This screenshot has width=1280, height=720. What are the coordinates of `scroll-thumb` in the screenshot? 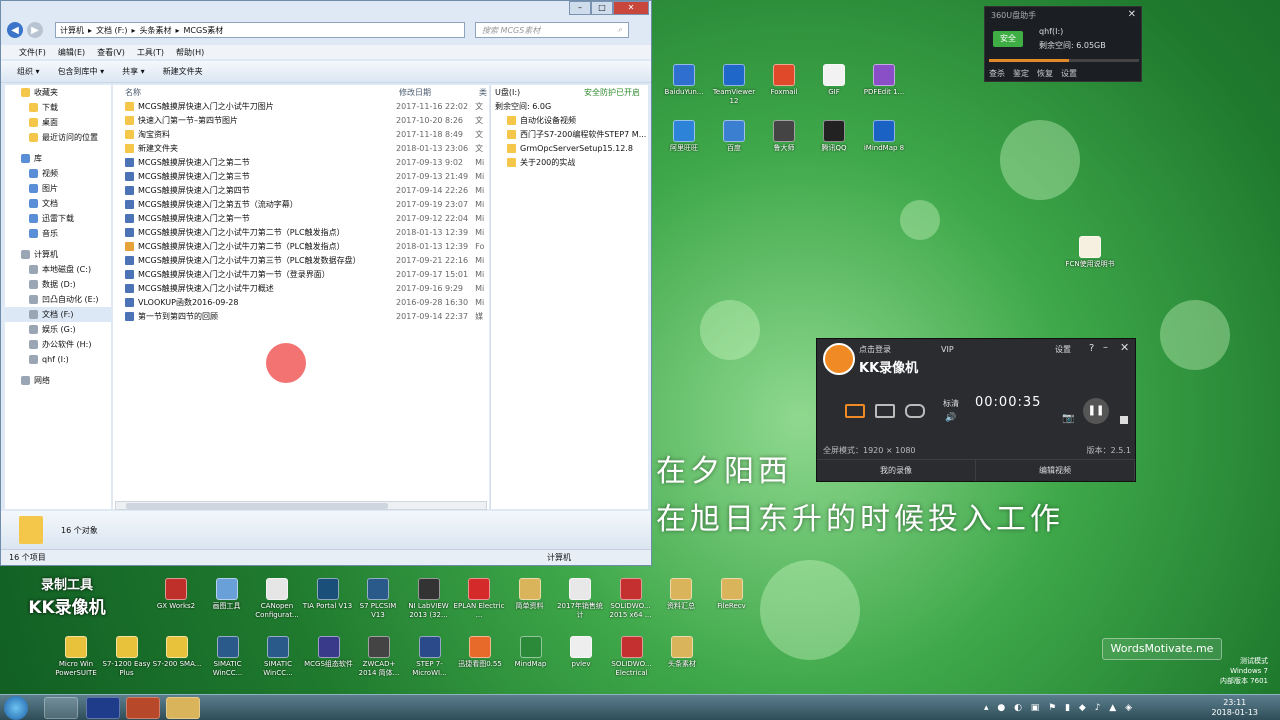 It's located at (257, 506).